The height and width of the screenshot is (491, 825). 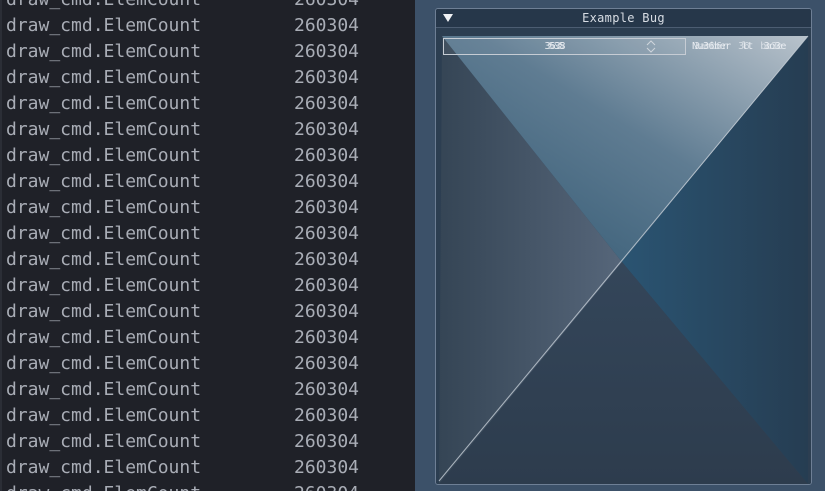 What do you see at coordinates (556, 46) in the screenshot?
I see `slider-value-ghost: 5&5` at bounding box center [556, 46].